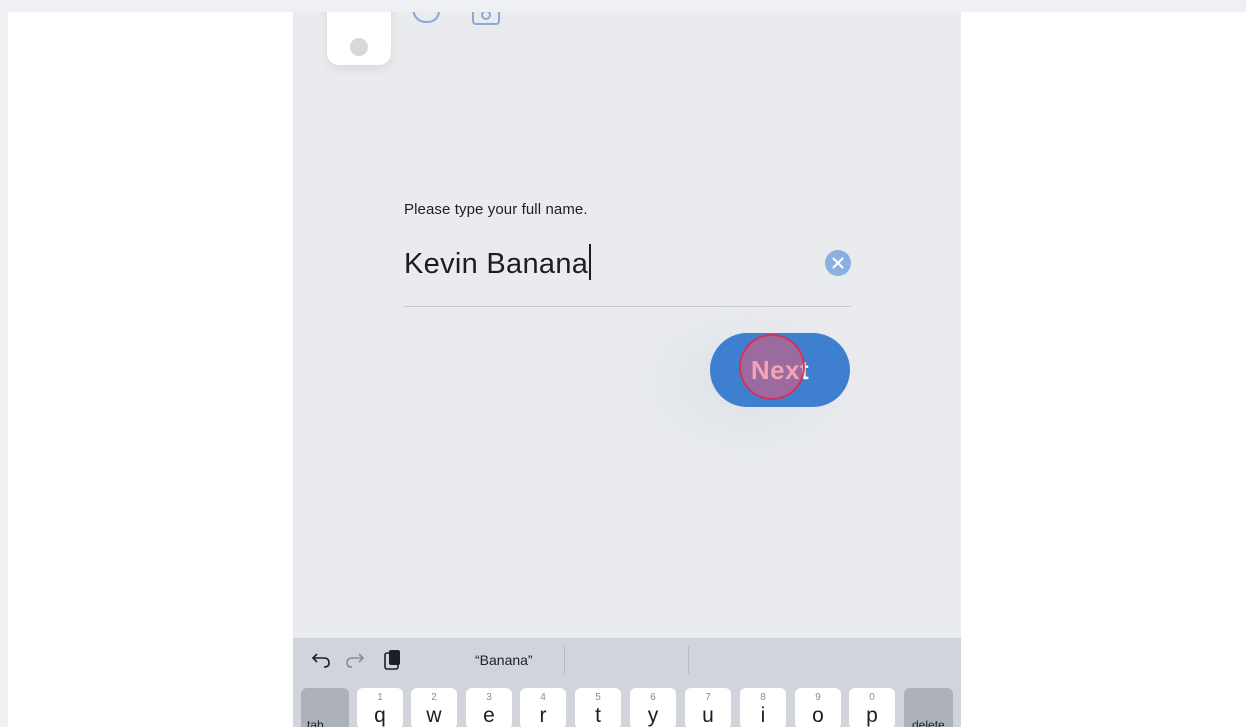 The image size is (1246, 727). What do you see at coordinates (928, 707) in the screenshot?
I see `delete-key: delete` at bounding box center [928, 707].